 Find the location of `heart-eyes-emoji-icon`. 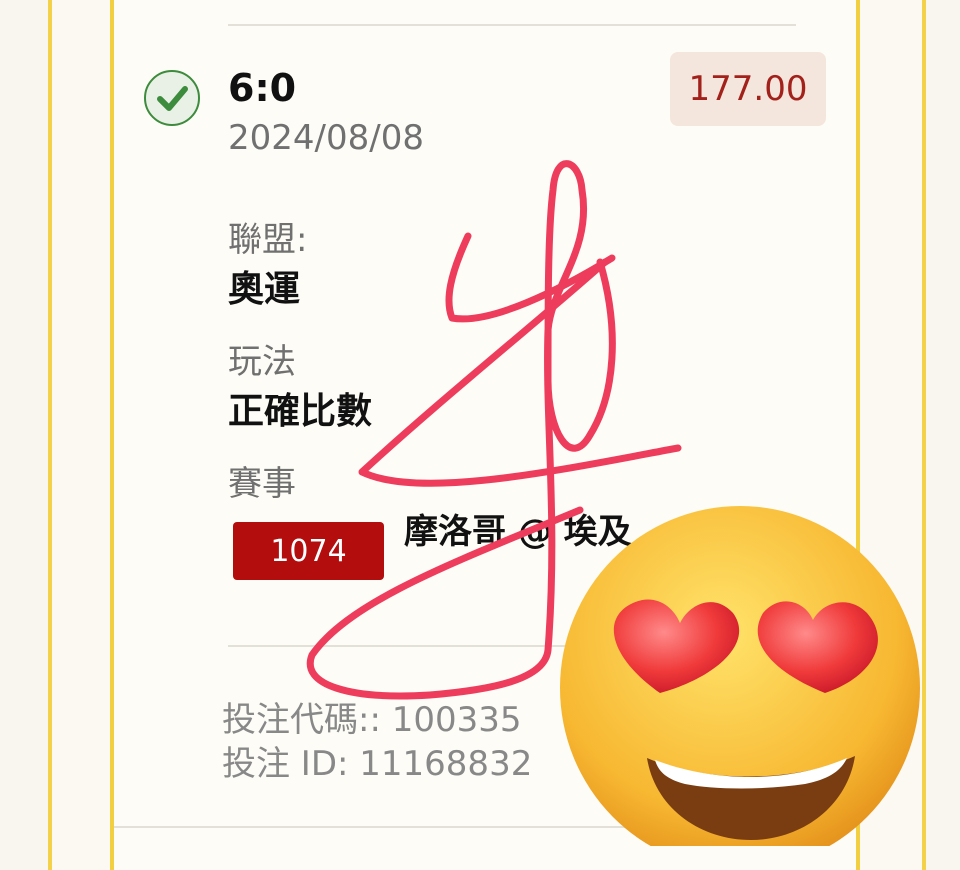

heart-eyes-emoji-icon is located at coordinates (740, 676).